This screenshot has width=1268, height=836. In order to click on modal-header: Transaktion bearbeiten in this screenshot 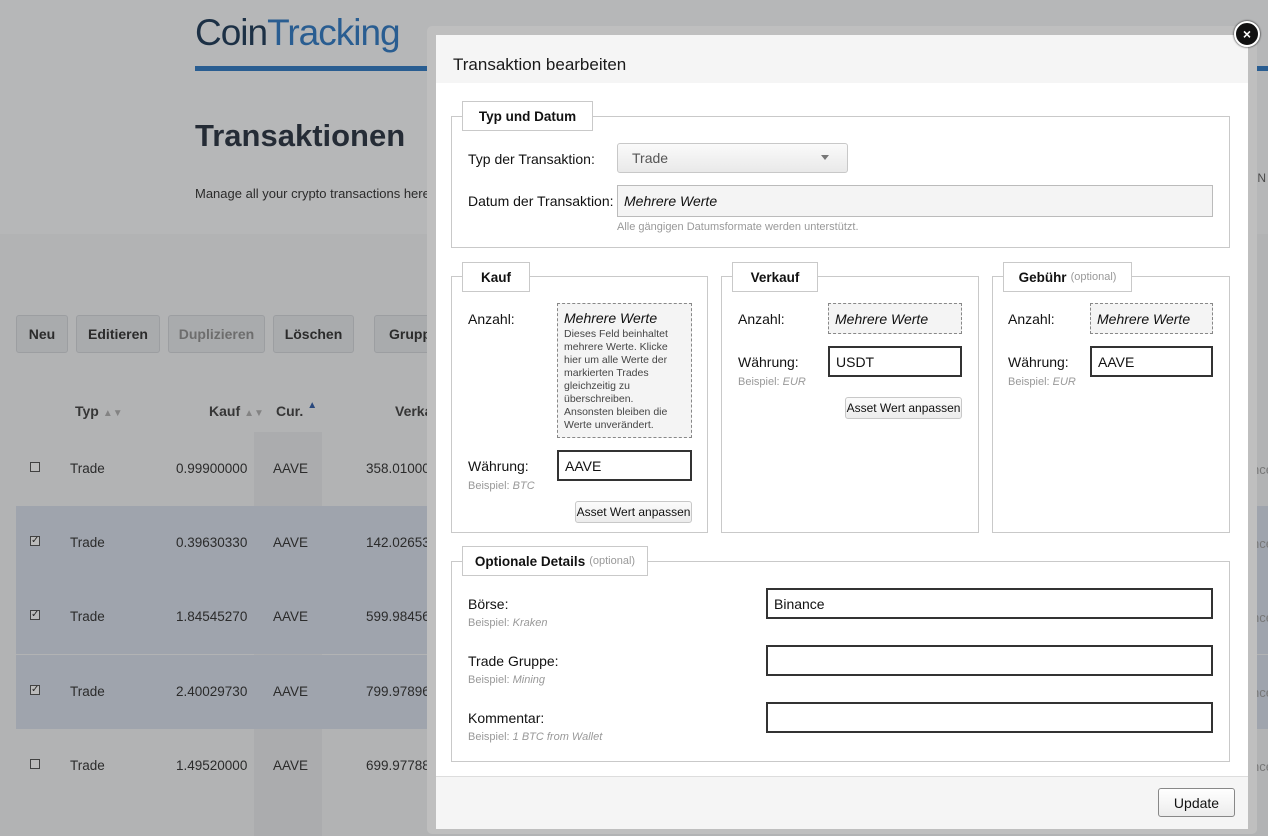, I will do `click(842, 59)`.